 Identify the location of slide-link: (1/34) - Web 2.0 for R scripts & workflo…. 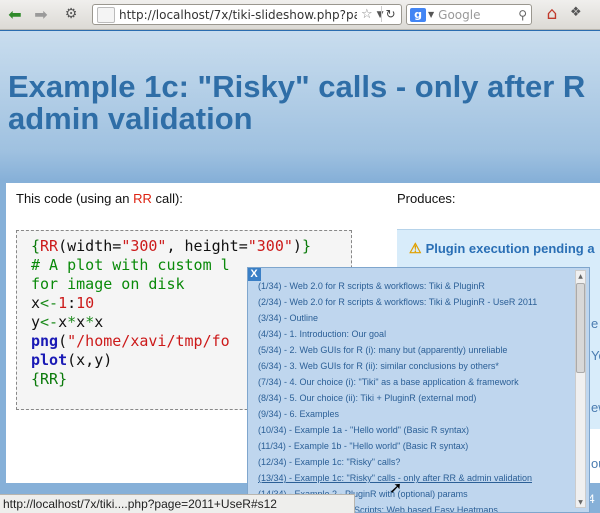
(418, 286).